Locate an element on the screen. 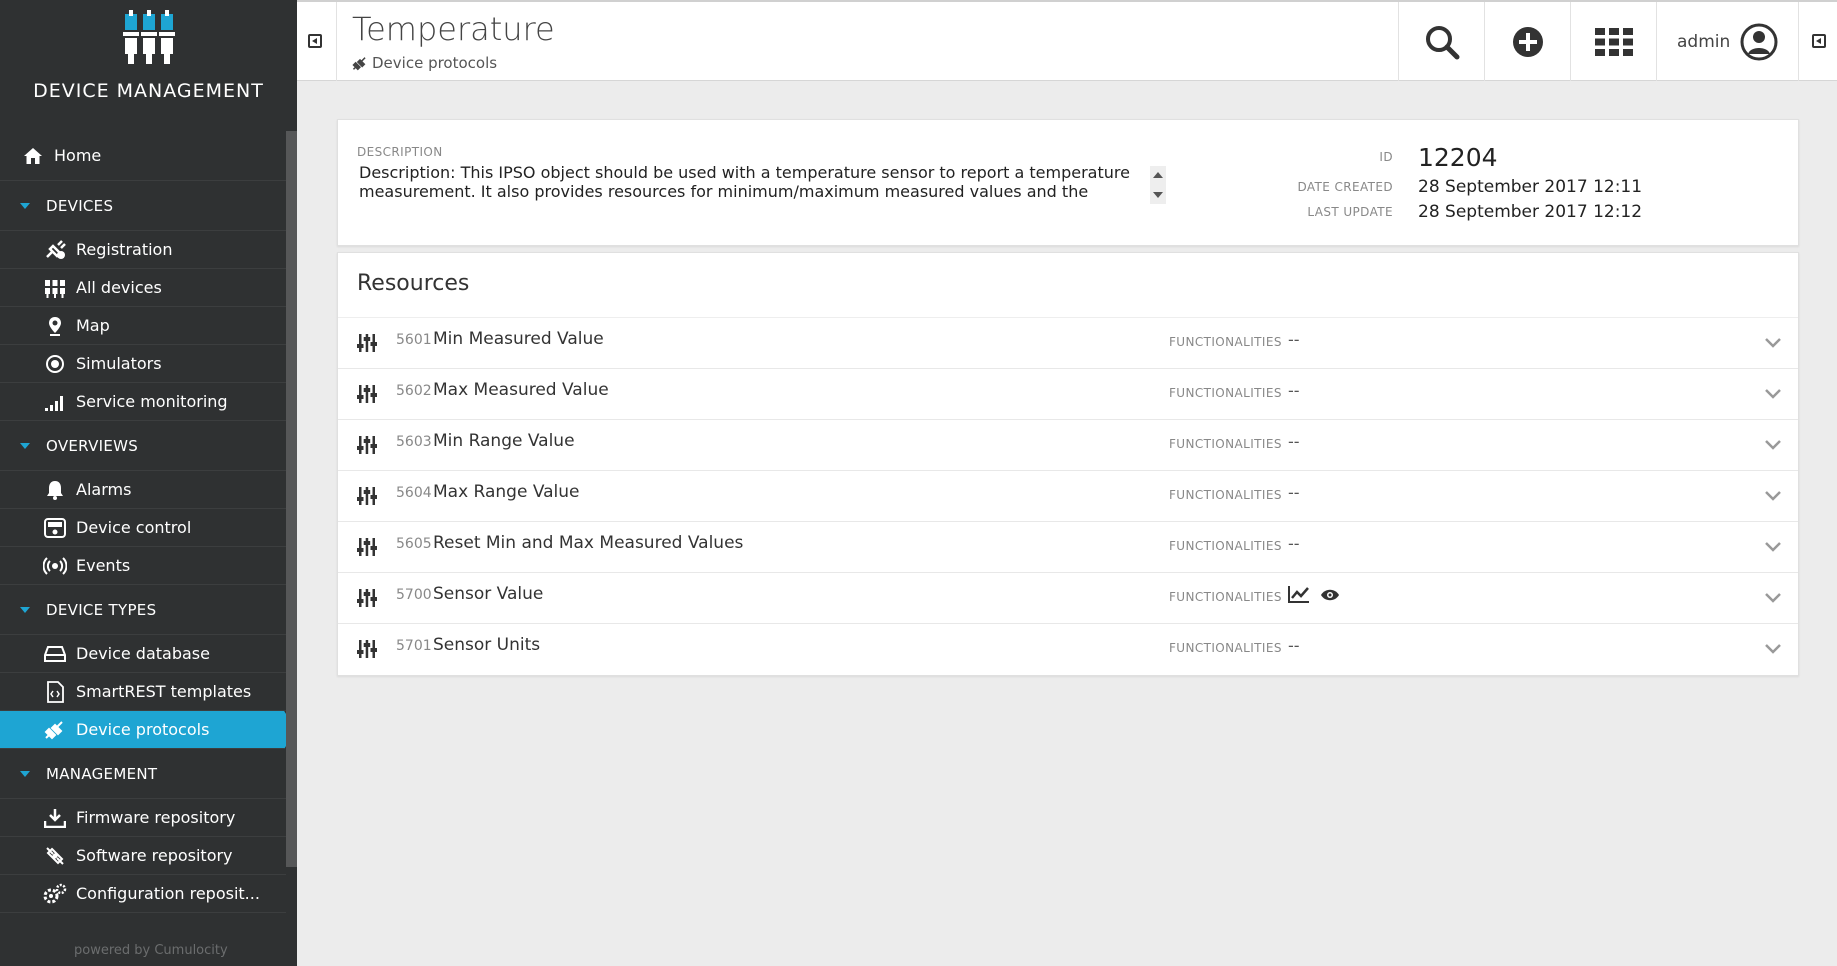  sidebar-item-map: Map is located at coordinates (143, 326).